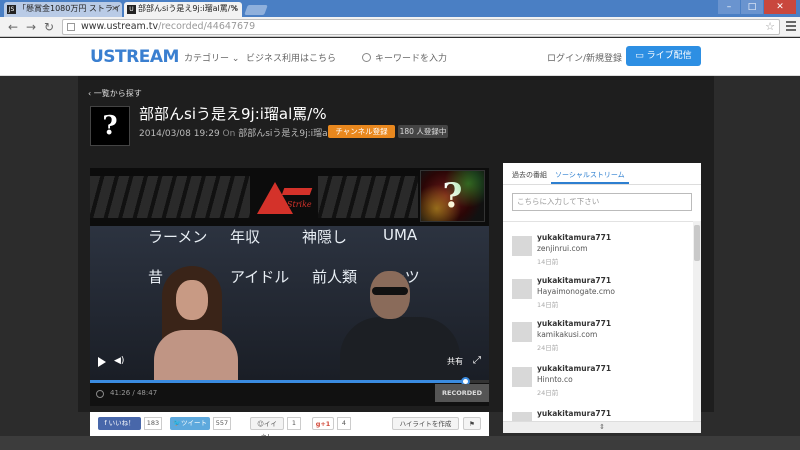  Describe the element at coordinates (119, 423) in the screenshot. I see `facebook-like-button: f いいね！` at that location.